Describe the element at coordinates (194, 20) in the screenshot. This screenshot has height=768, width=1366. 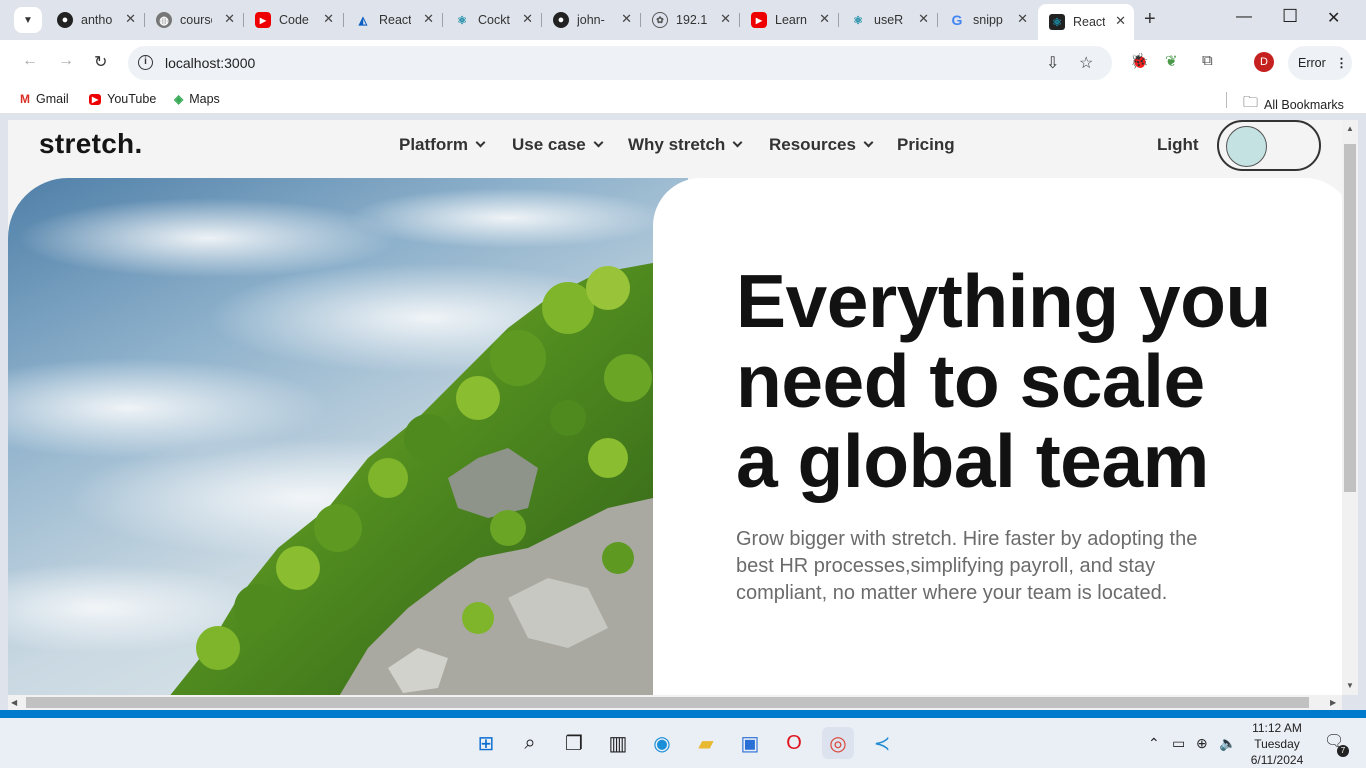
I see `tab-1: ◍ course ✕` at that location.